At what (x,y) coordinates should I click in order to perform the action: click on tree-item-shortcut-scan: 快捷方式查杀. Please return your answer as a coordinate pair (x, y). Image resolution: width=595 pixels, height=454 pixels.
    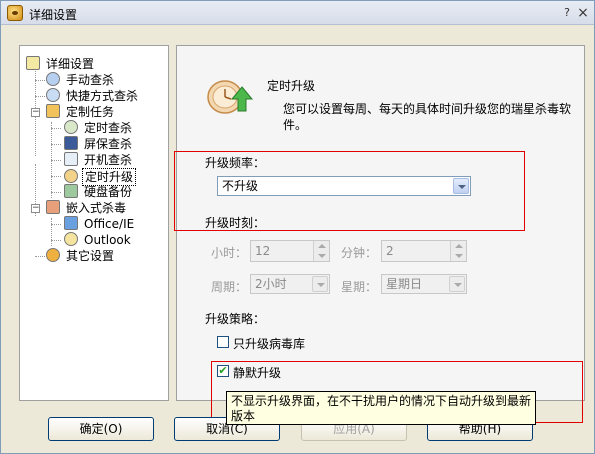
    Looking at the image, I should click on (93, 96).